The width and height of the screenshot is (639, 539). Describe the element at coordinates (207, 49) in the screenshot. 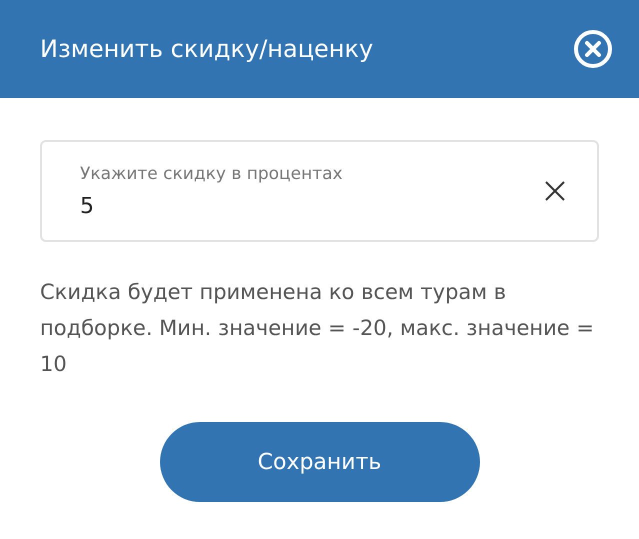

I see `dialog-title: Изменить скидку/наценку` at that location.